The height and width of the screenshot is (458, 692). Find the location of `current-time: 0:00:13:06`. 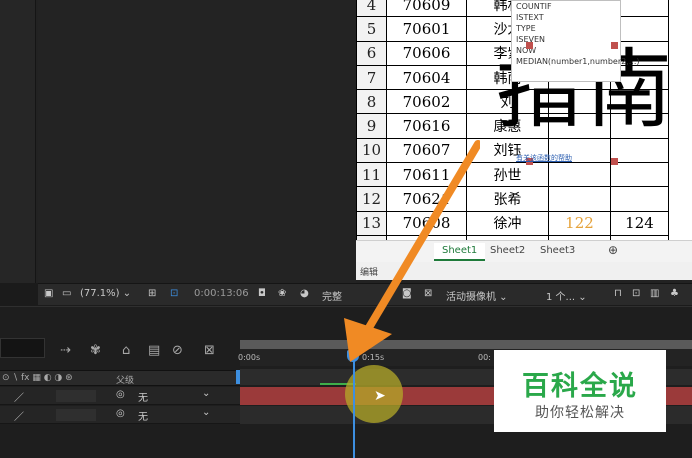

current-time: 0:00:13:06 is located at coordinates (221, 293).